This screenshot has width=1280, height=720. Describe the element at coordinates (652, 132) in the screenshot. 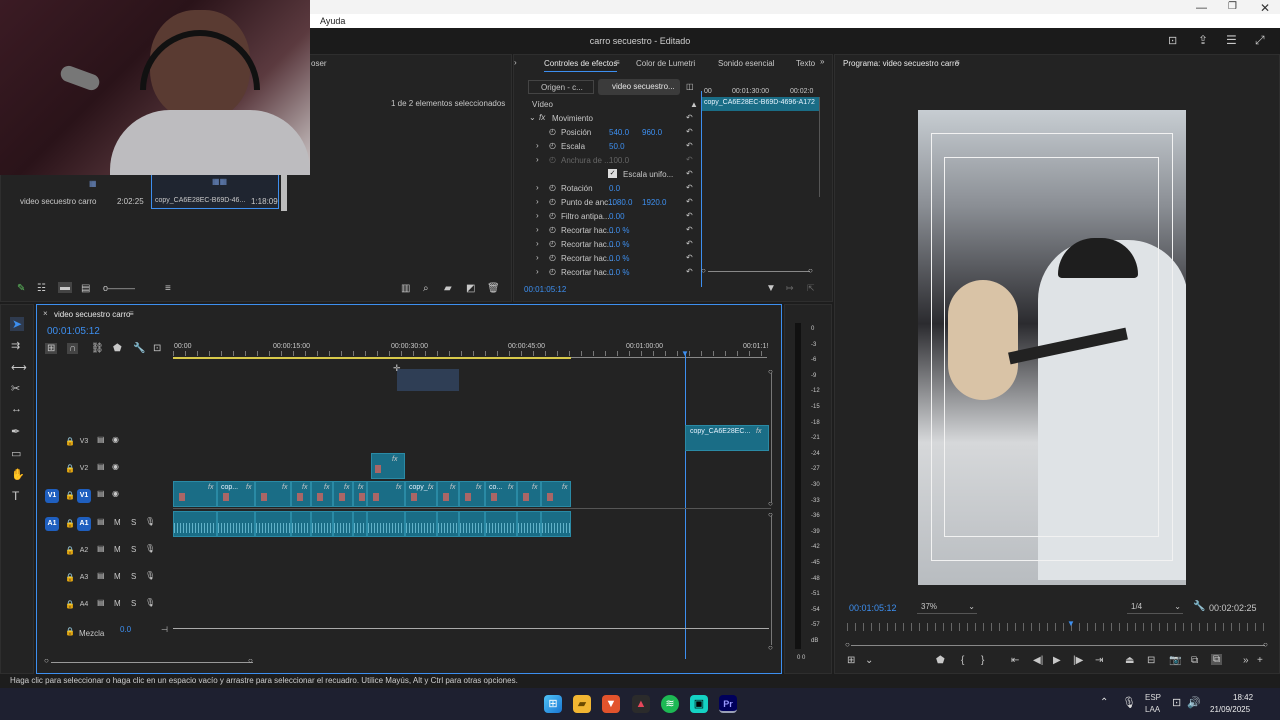

I see `effect-param-value2: 960.0` at that location.